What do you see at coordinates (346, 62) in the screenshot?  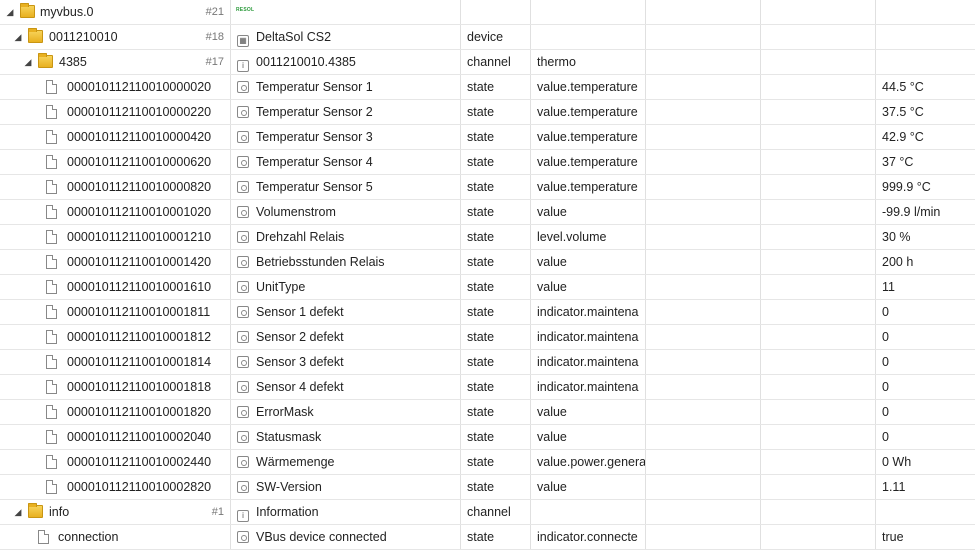 I see `object-name-cell: i 0011210010.4385` at bounding box center [346, 62].